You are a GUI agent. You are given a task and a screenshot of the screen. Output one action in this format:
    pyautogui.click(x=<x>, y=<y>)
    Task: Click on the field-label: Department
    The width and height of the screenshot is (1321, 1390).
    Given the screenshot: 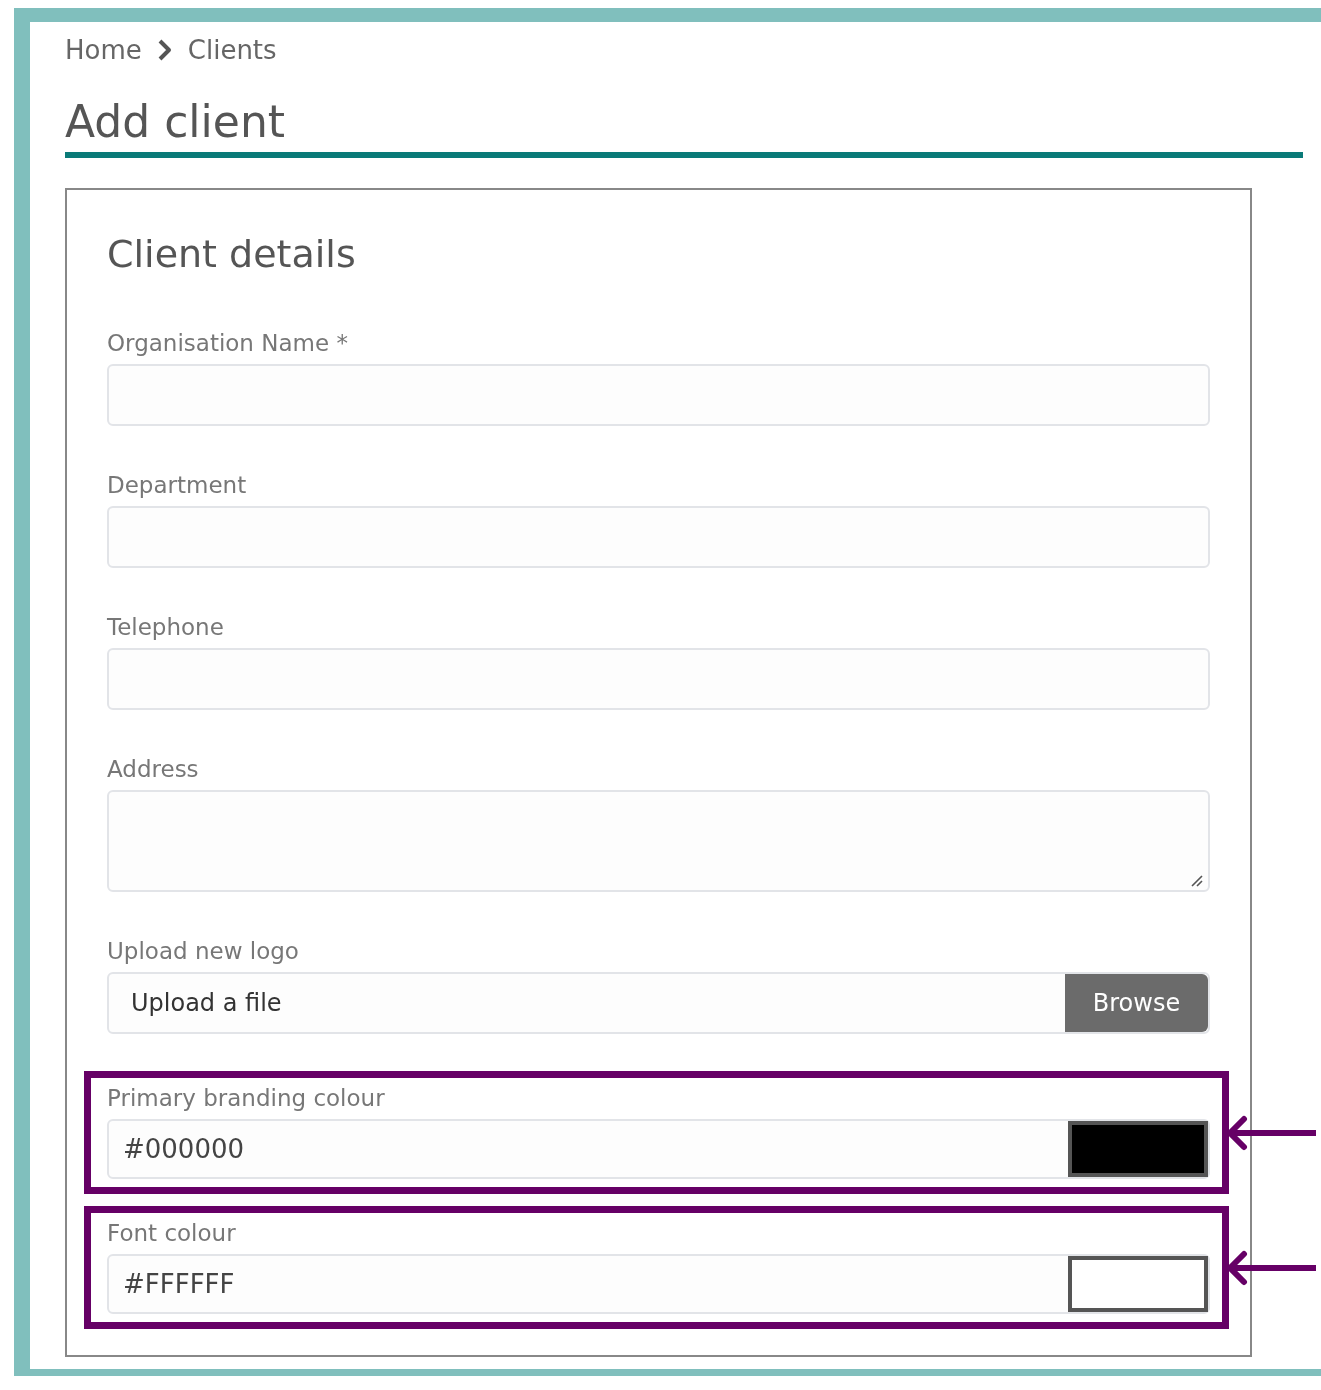 What is the action you would take?
    pyautogui.click(x=177, y=485)
    